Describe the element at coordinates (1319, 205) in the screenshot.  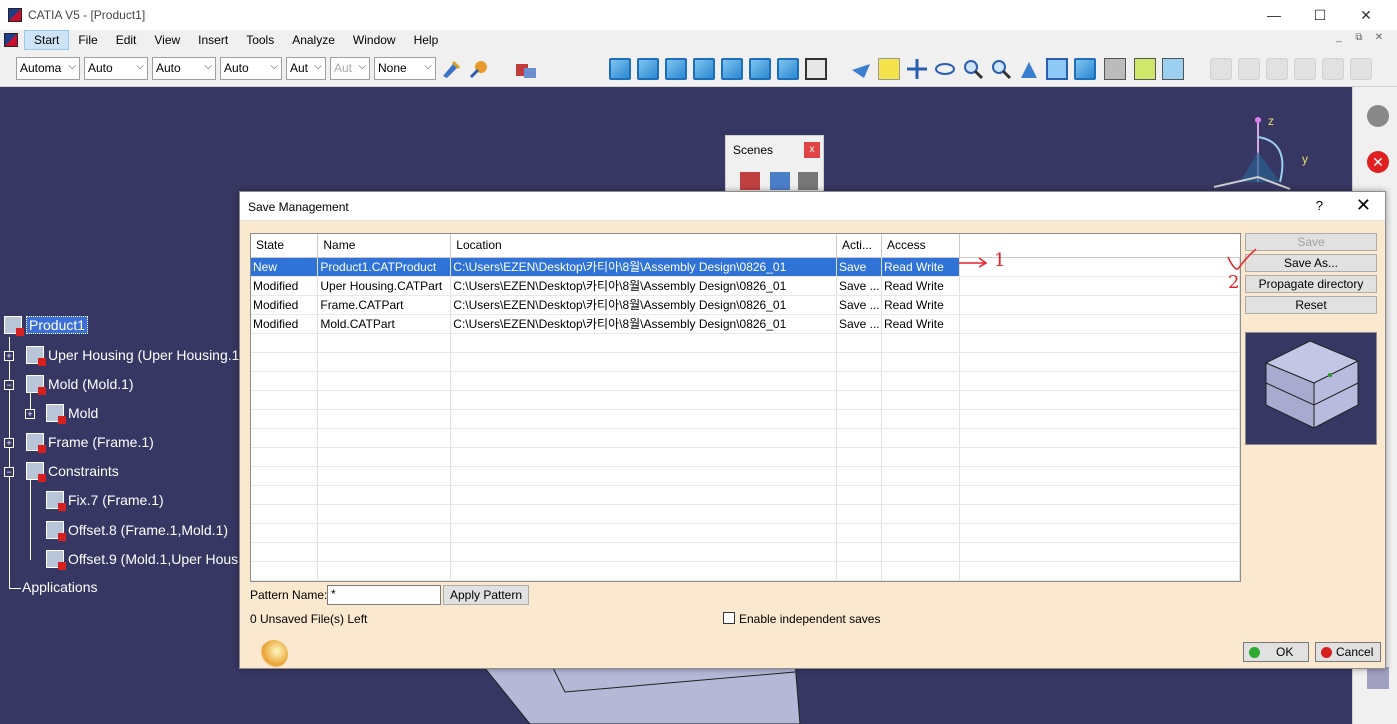
I see `help-button: ?` at that location.